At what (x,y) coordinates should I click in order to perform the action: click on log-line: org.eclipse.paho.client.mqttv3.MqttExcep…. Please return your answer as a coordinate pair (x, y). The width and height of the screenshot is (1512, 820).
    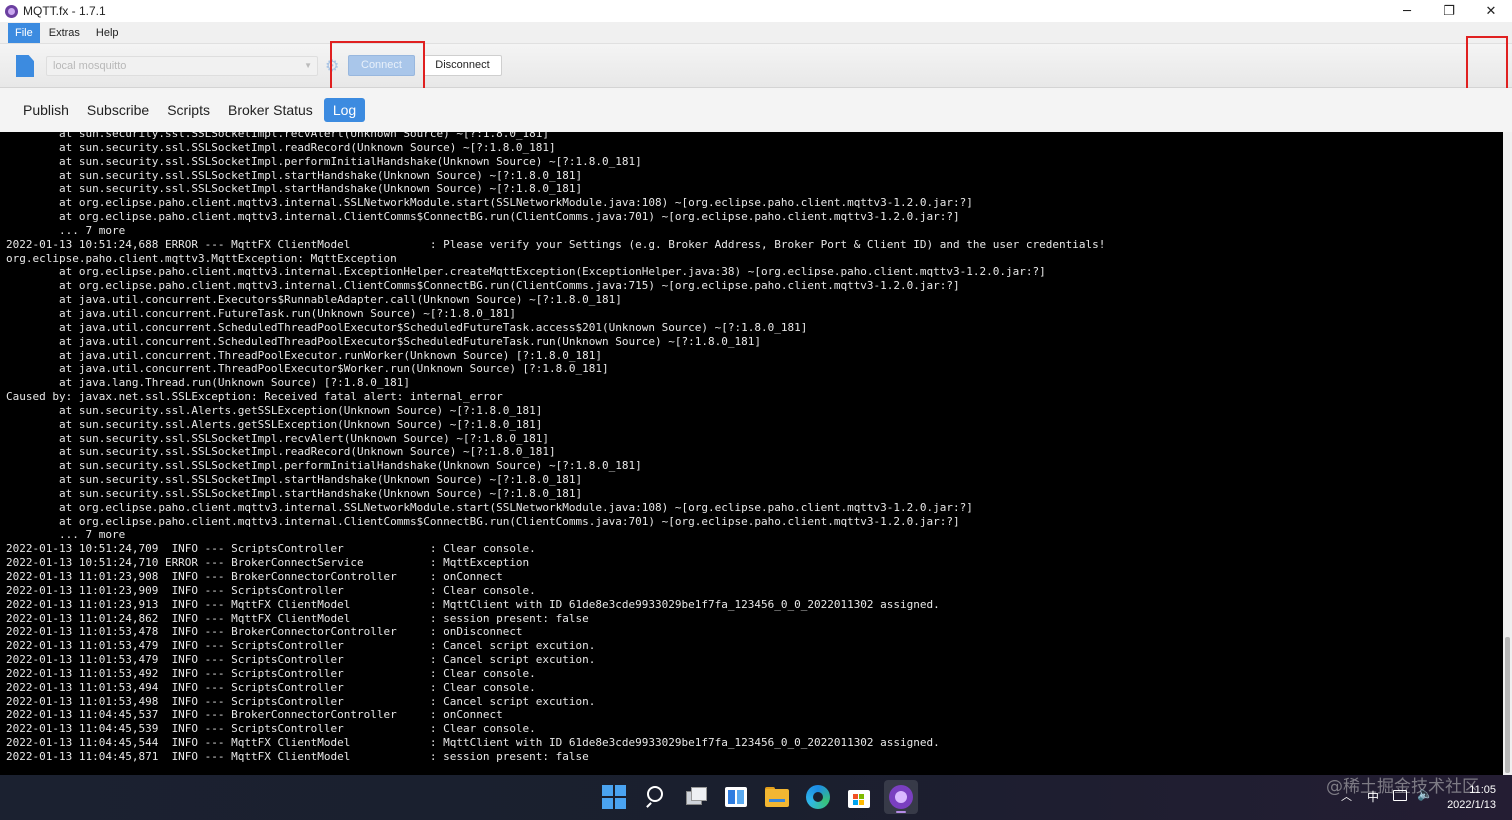
    Looking at the image, I should click on (201, 258).